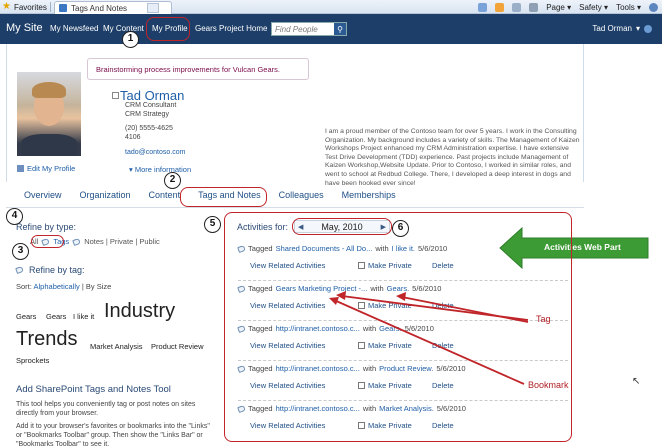 This screenshot has height=448, width=662. What do you see at coordinates (400, 228) in the screenshot?
I see `annotation-number: 6` at bounding box center [400, 228].